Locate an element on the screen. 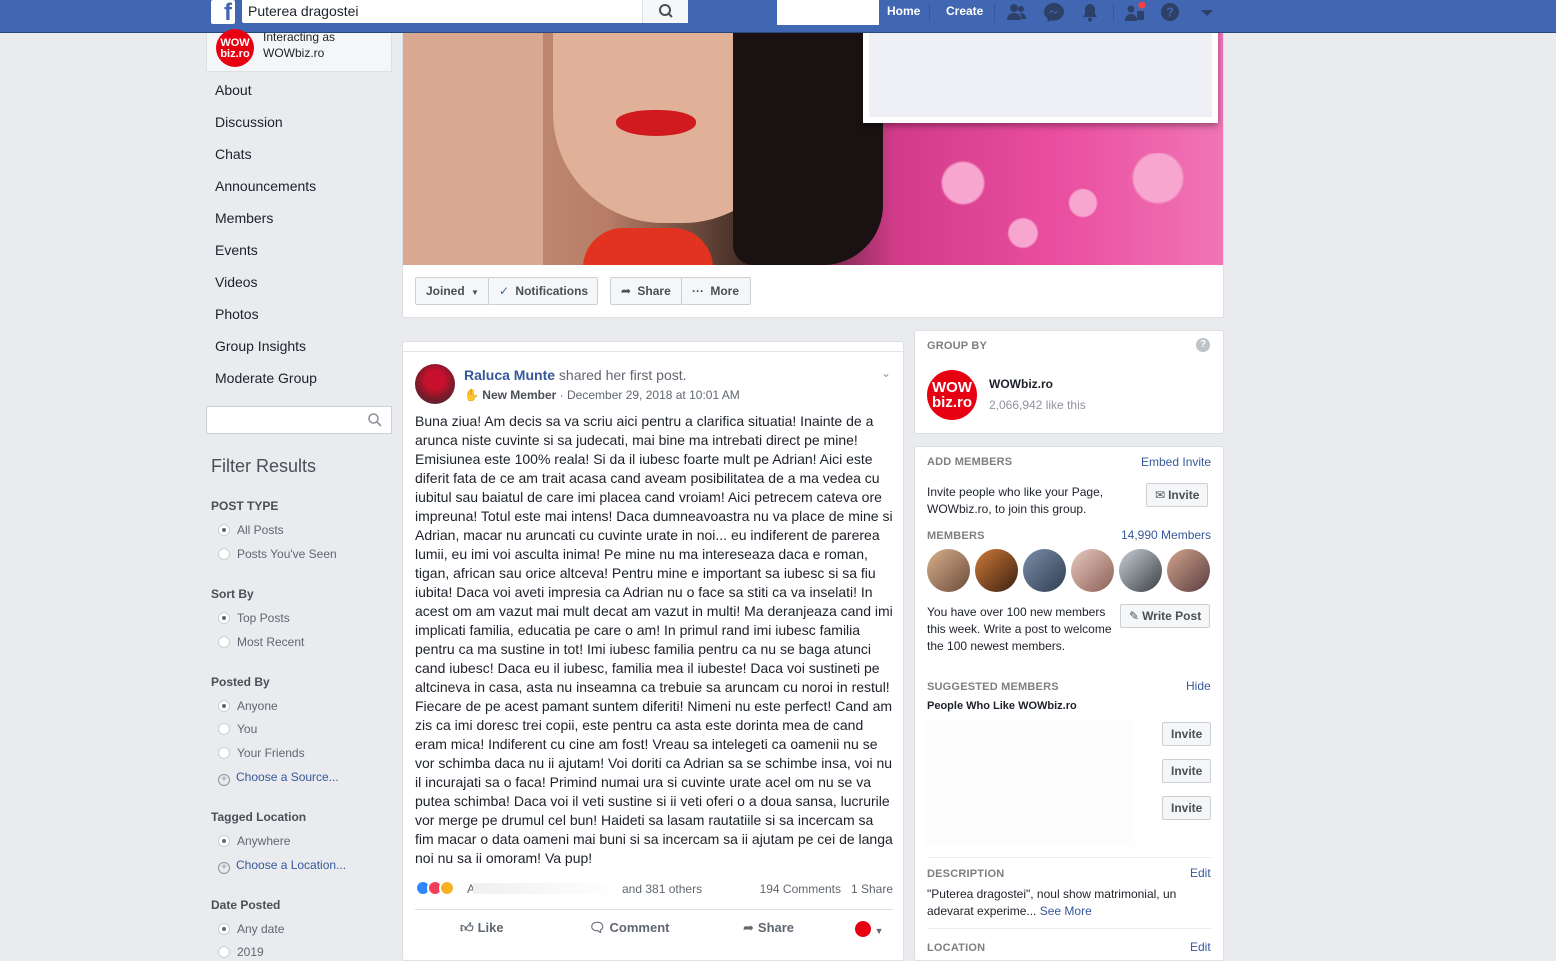  filter-option-posts-seen: Posts You've Seen is located at coordinates (277, 554).